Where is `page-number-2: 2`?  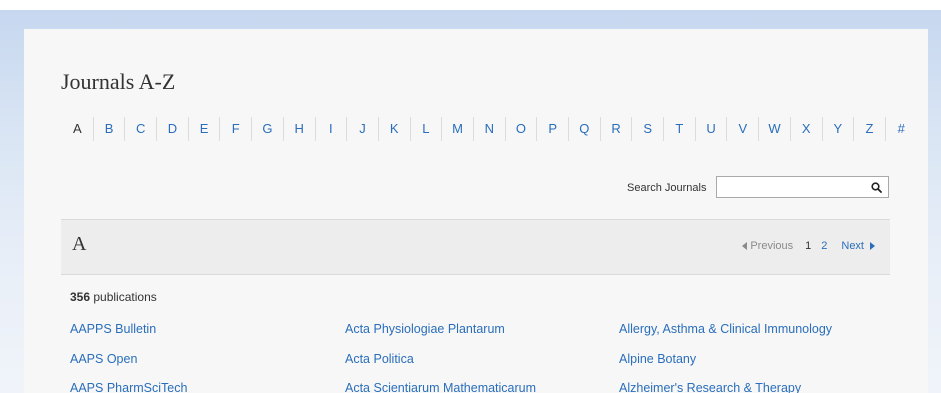 page-number-2: 2 is located at coordinates (824, 246).